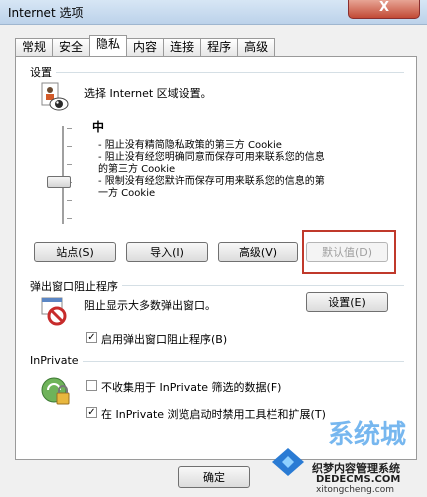 This screenshot has height=497, width=427. Describe the element at coordinates (349, 252) in the screenshot. I see `highlight-box` at that location.